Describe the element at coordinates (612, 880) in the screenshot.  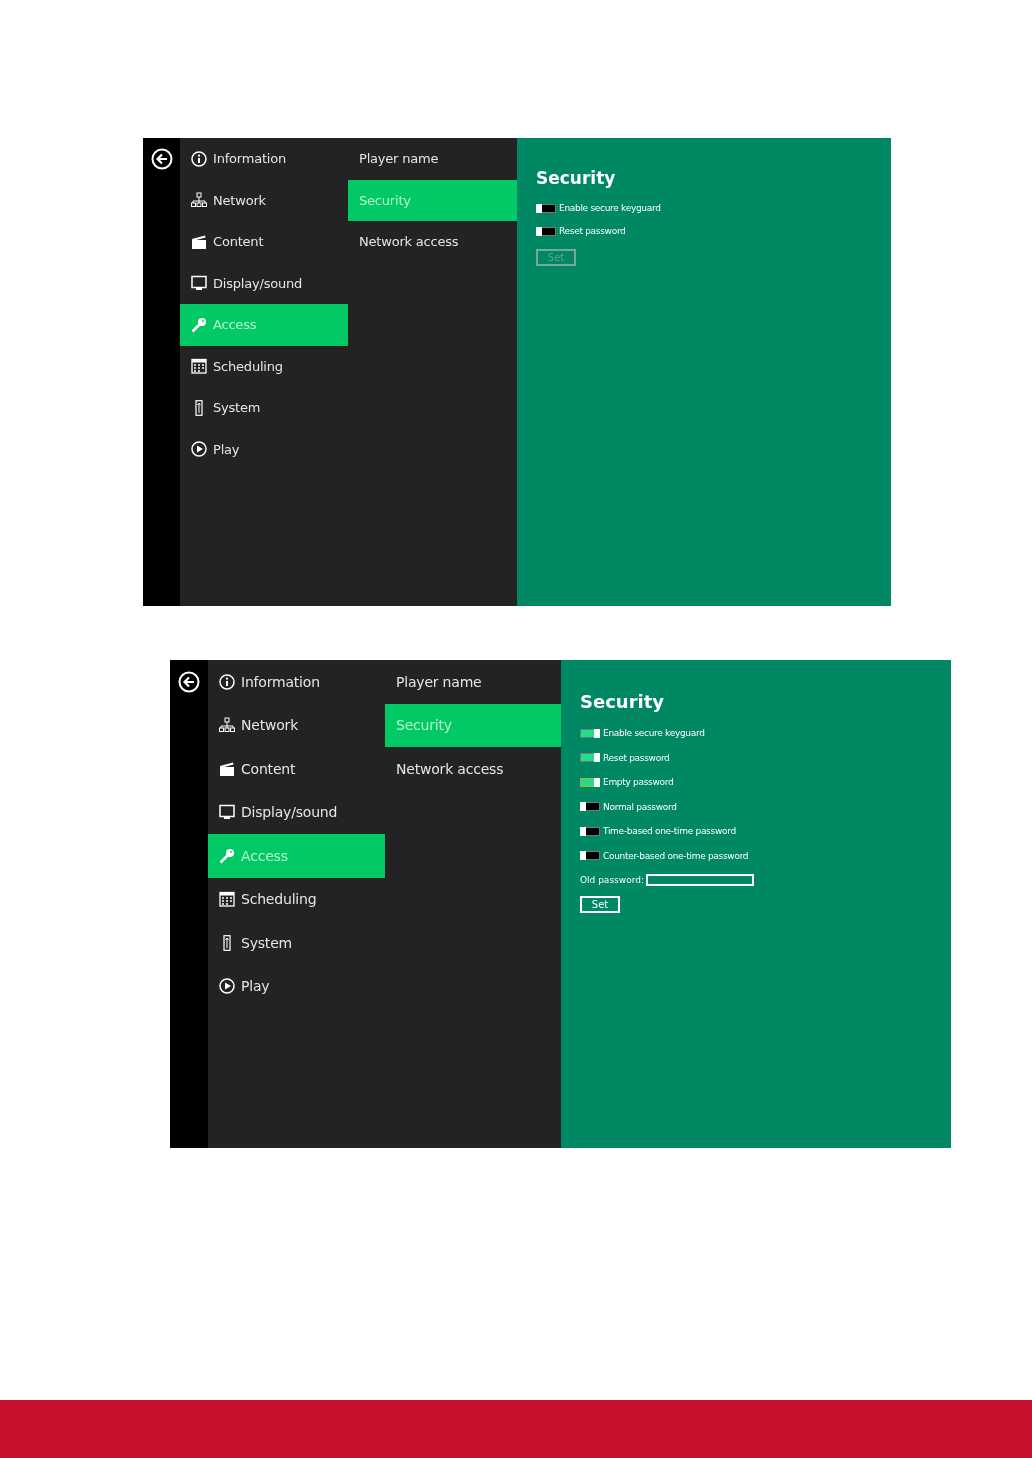
I see `field-label: Old password:` at that location.